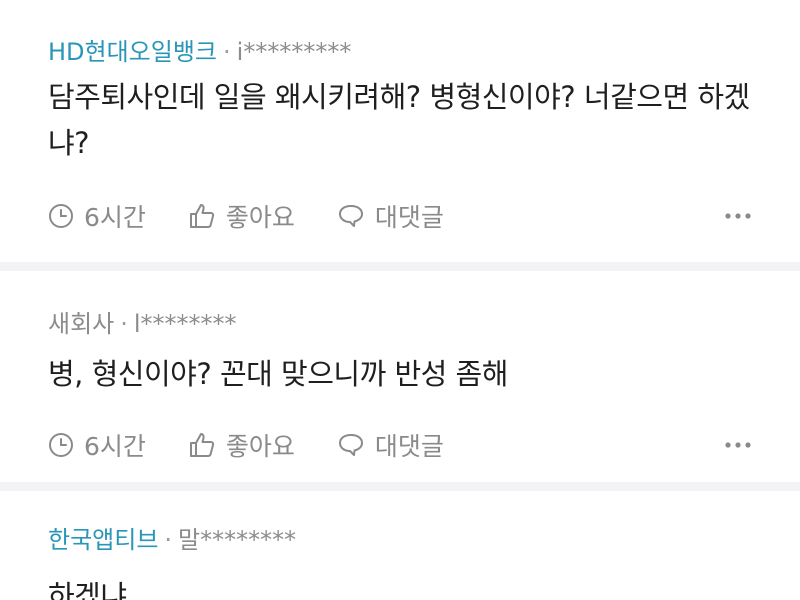 This screenshot has width=800, height=600. What do you see at coordinates (87, 589) in the screenshot?
I see `comment-text: 하겠냐` at bounding box center [87, 589].